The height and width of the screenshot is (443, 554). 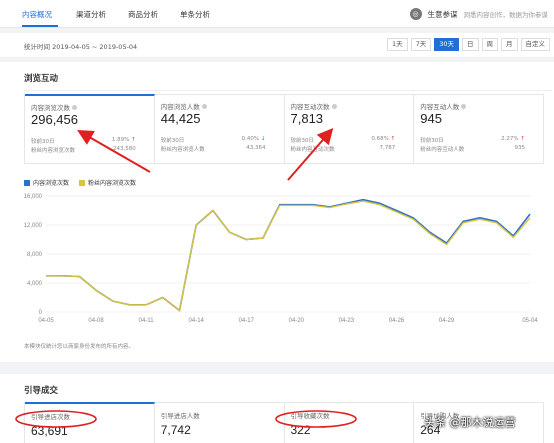 What do you see at coordinates (91, 14) in the screenshot?
I see `tab-channel-analysis: 渠道分析` at bounding box center [91, 14].